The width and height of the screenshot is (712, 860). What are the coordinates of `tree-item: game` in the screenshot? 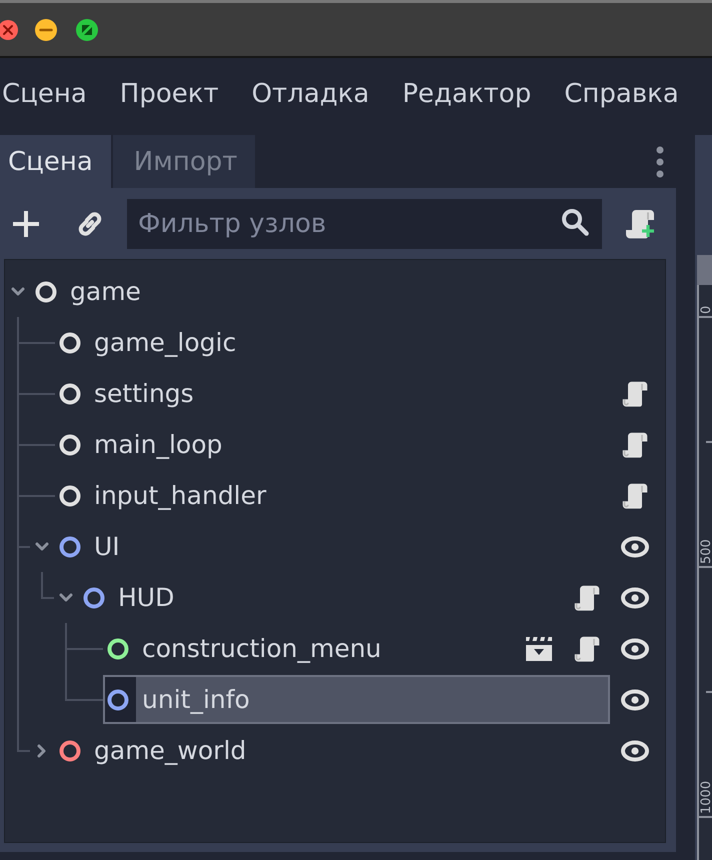 It's located at (344, 291).